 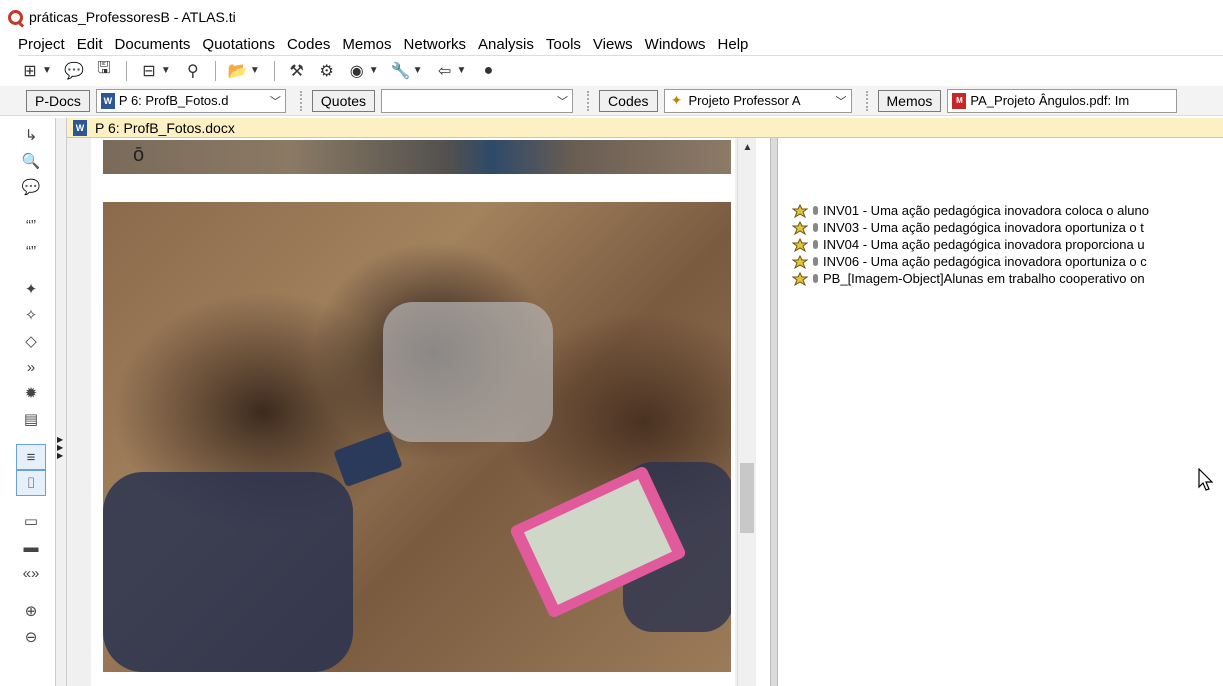 What do you see at coordinates (1050, 100) in the screenshot?
I see `memos-select-value: PA_Projeto Ângulos.pdf: Im` at bounding box center [1050, 100].